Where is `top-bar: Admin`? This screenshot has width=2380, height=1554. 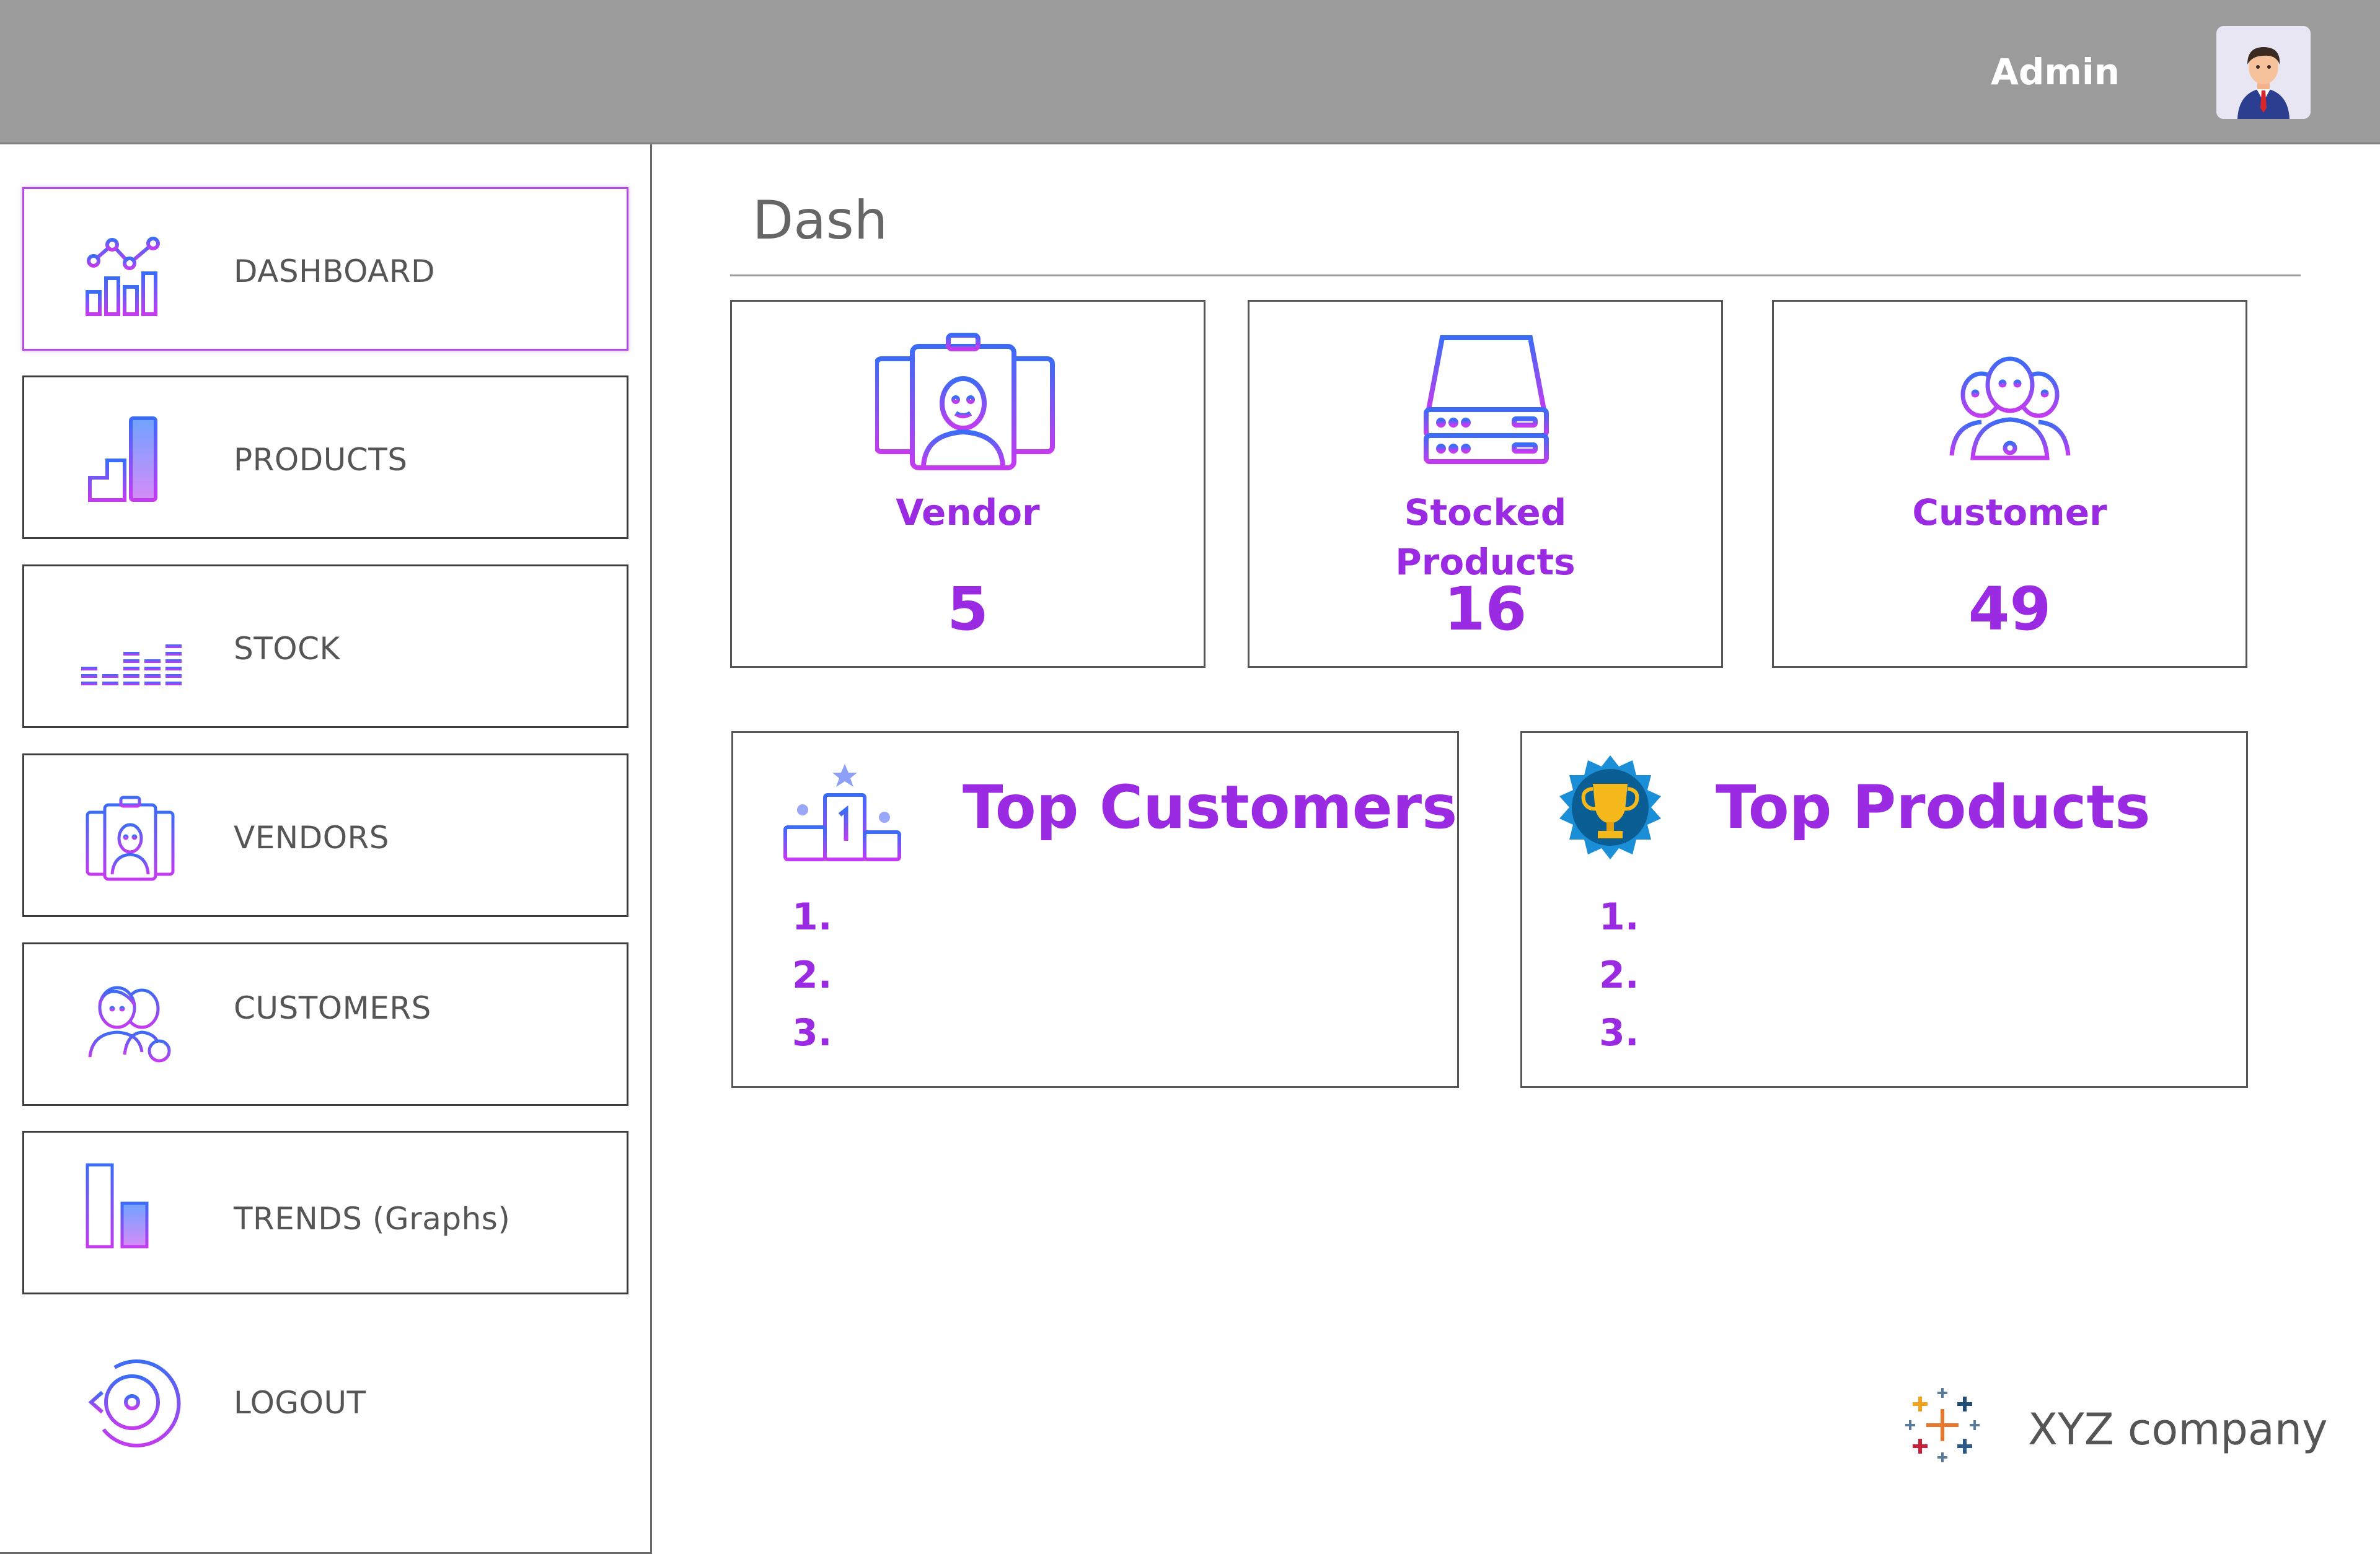
top-bar: Admin is located at coordinates (1190, 72).